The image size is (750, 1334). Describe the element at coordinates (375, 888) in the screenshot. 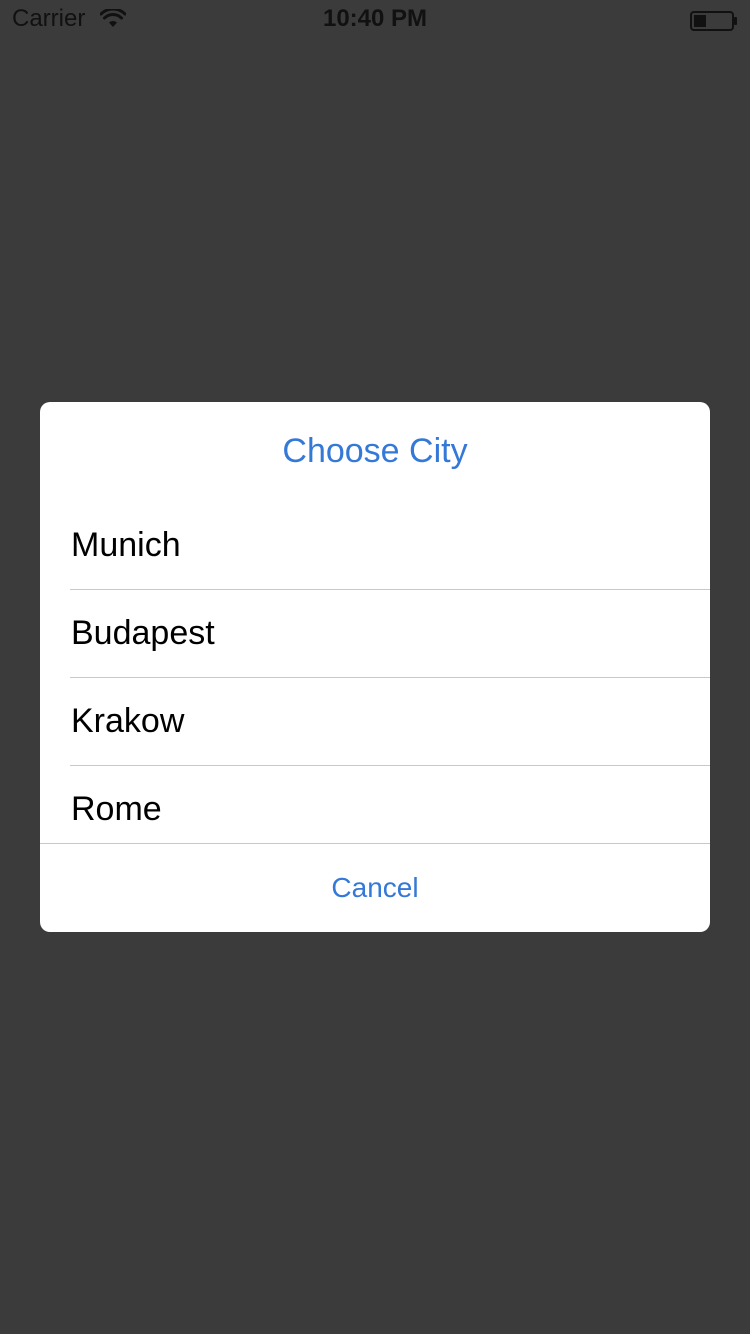

I see `cancel-button: Cancel` at that location.